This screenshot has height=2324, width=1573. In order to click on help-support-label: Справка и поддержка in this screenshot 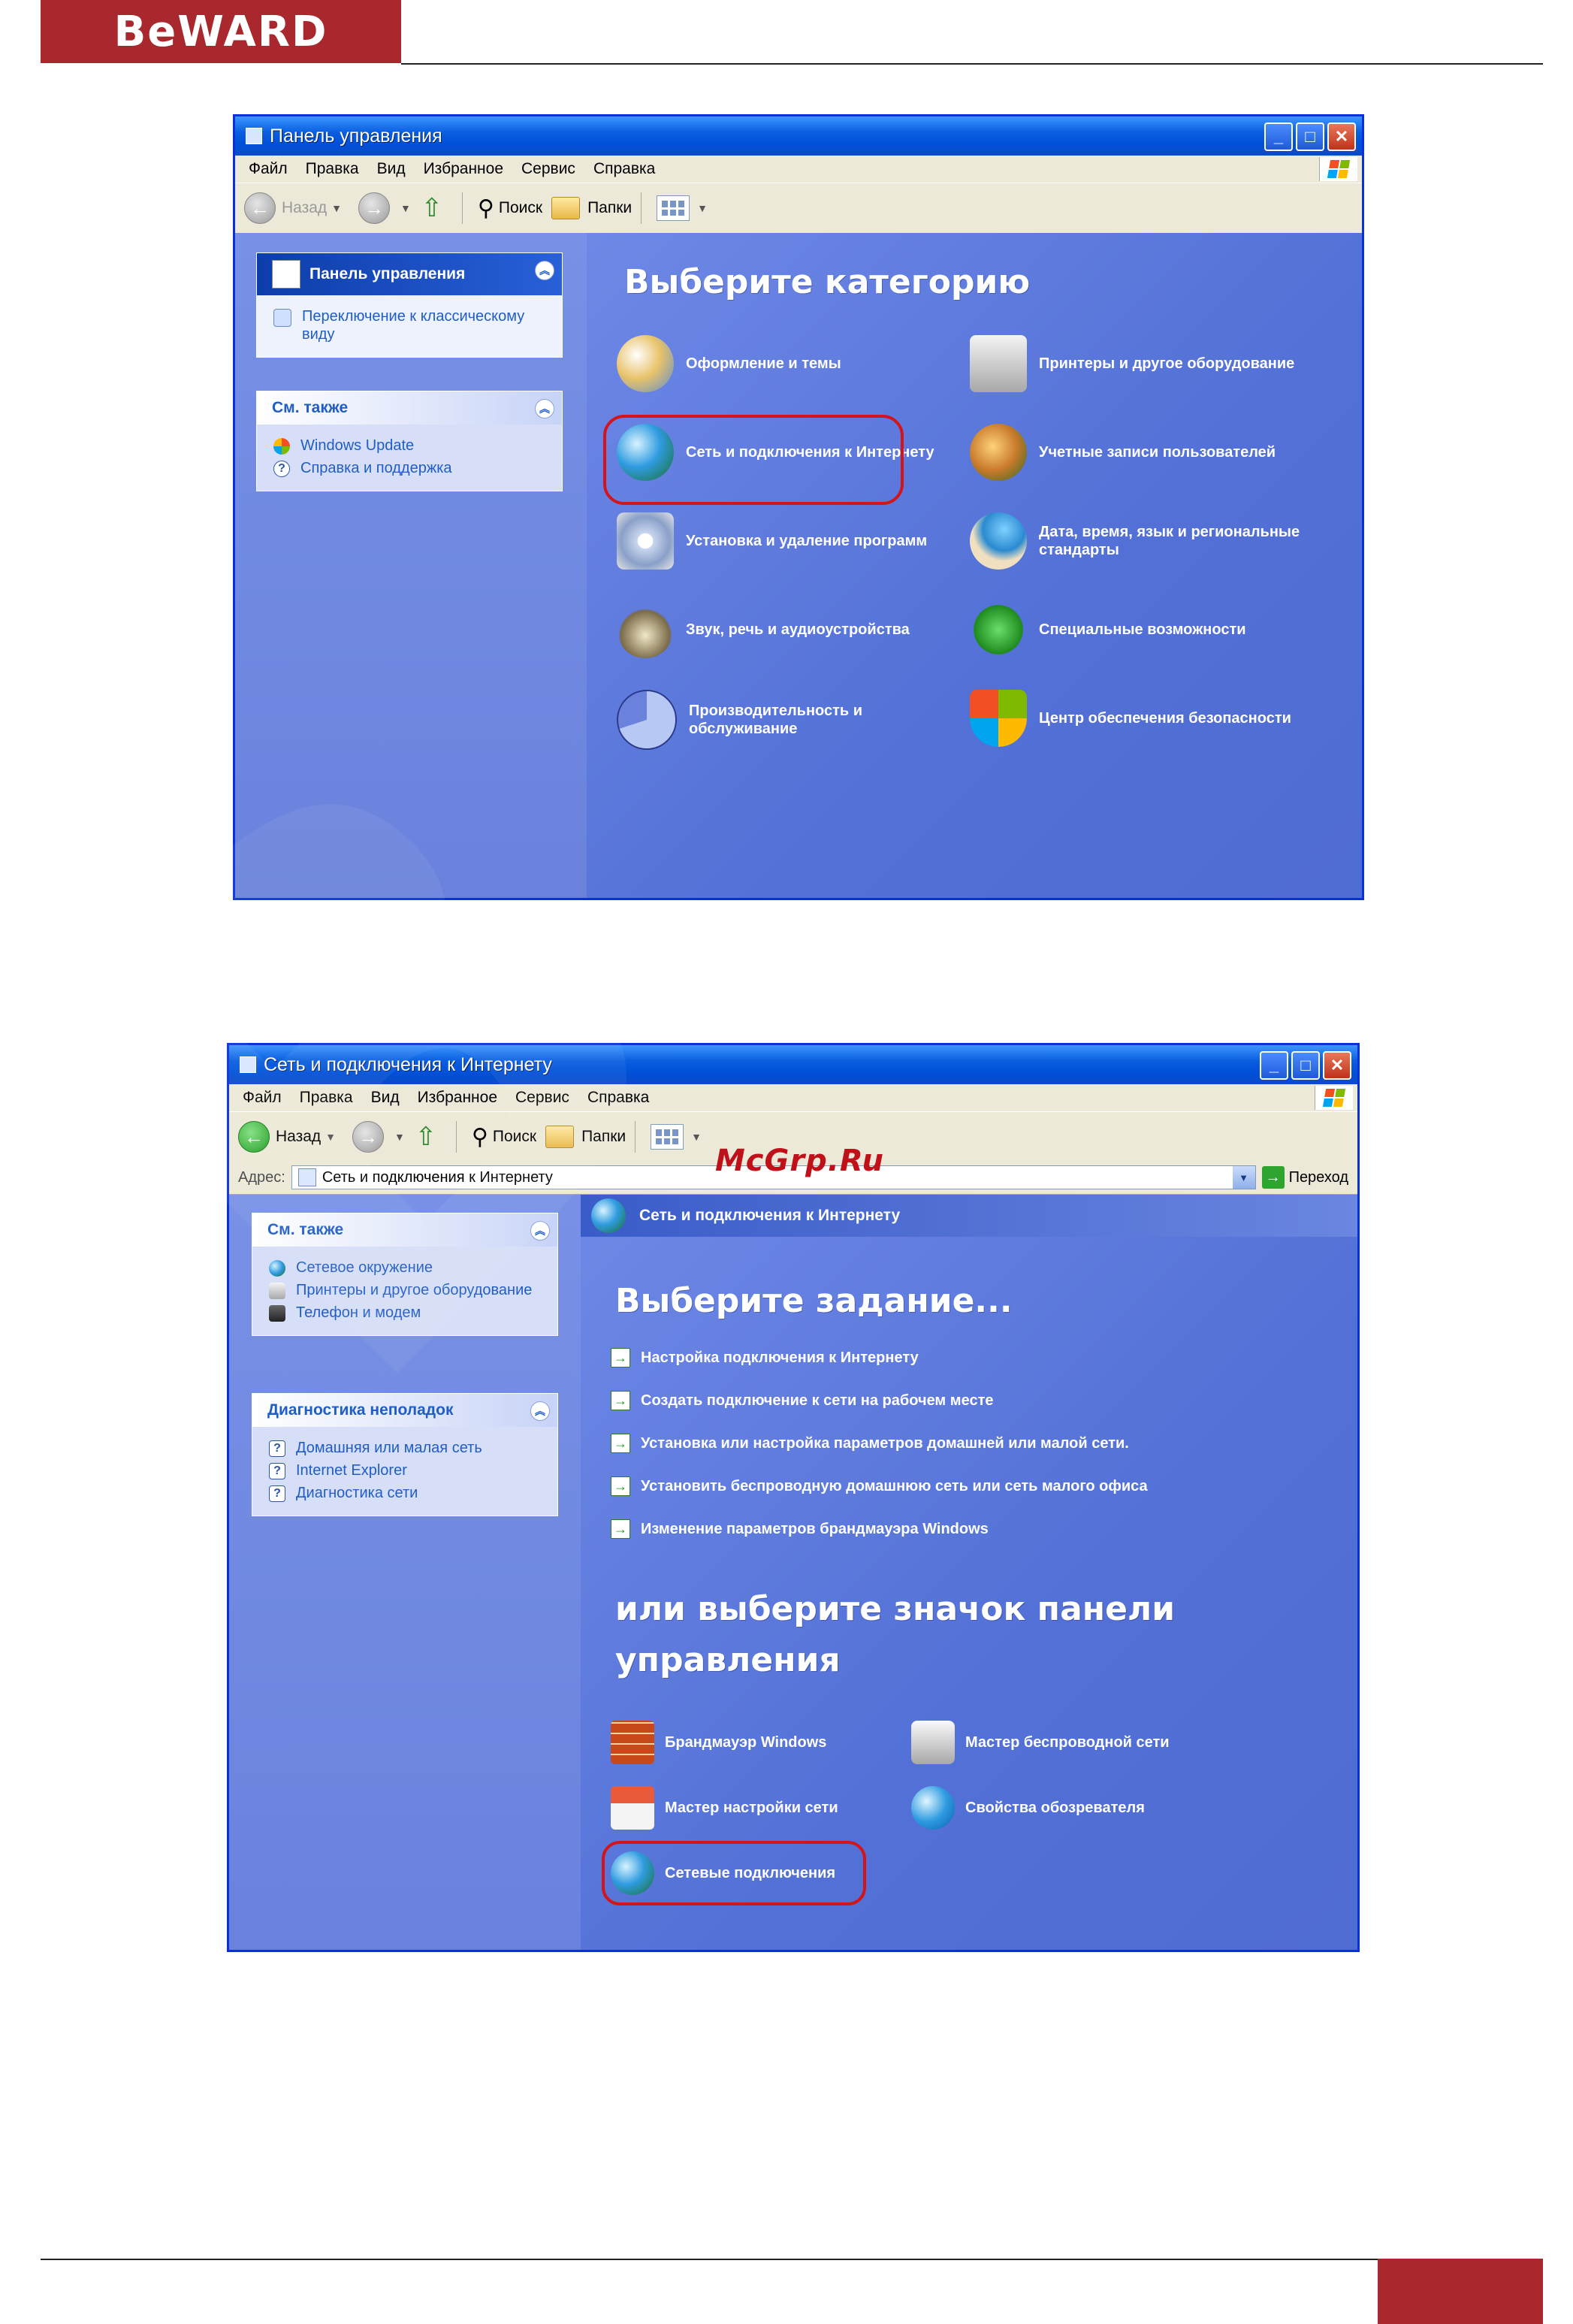, I will do `click(376, 468)`.